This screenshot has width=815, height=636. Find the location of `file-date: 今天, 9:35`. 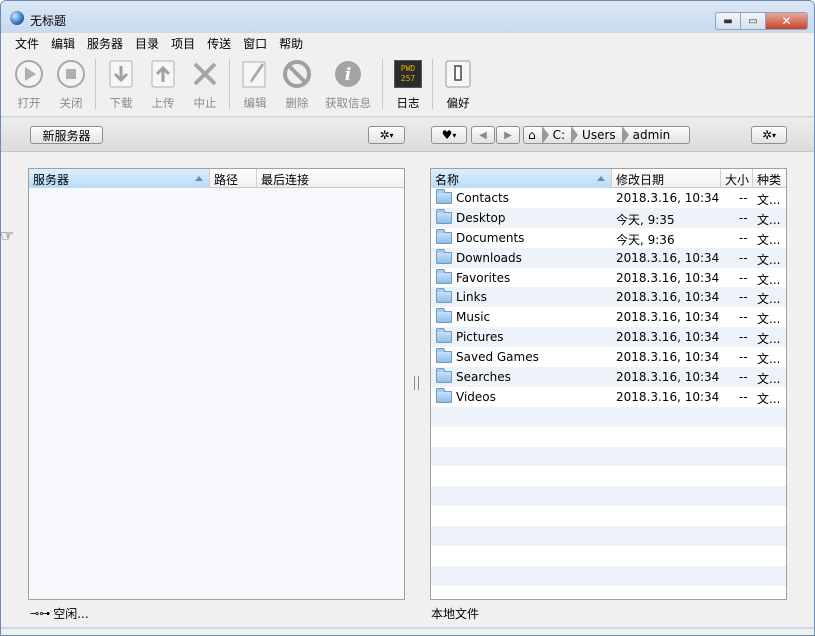

file-date: 今天, 9:35 is located at coordinates (645, 219).